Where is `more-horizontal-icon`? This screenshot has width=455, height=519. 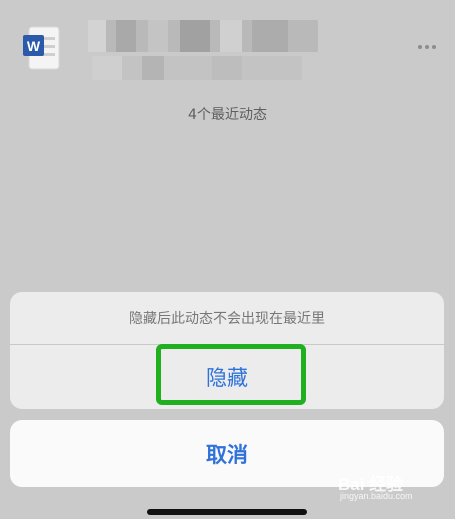
more-horizontal-icon is located at coordinates (427, 47).